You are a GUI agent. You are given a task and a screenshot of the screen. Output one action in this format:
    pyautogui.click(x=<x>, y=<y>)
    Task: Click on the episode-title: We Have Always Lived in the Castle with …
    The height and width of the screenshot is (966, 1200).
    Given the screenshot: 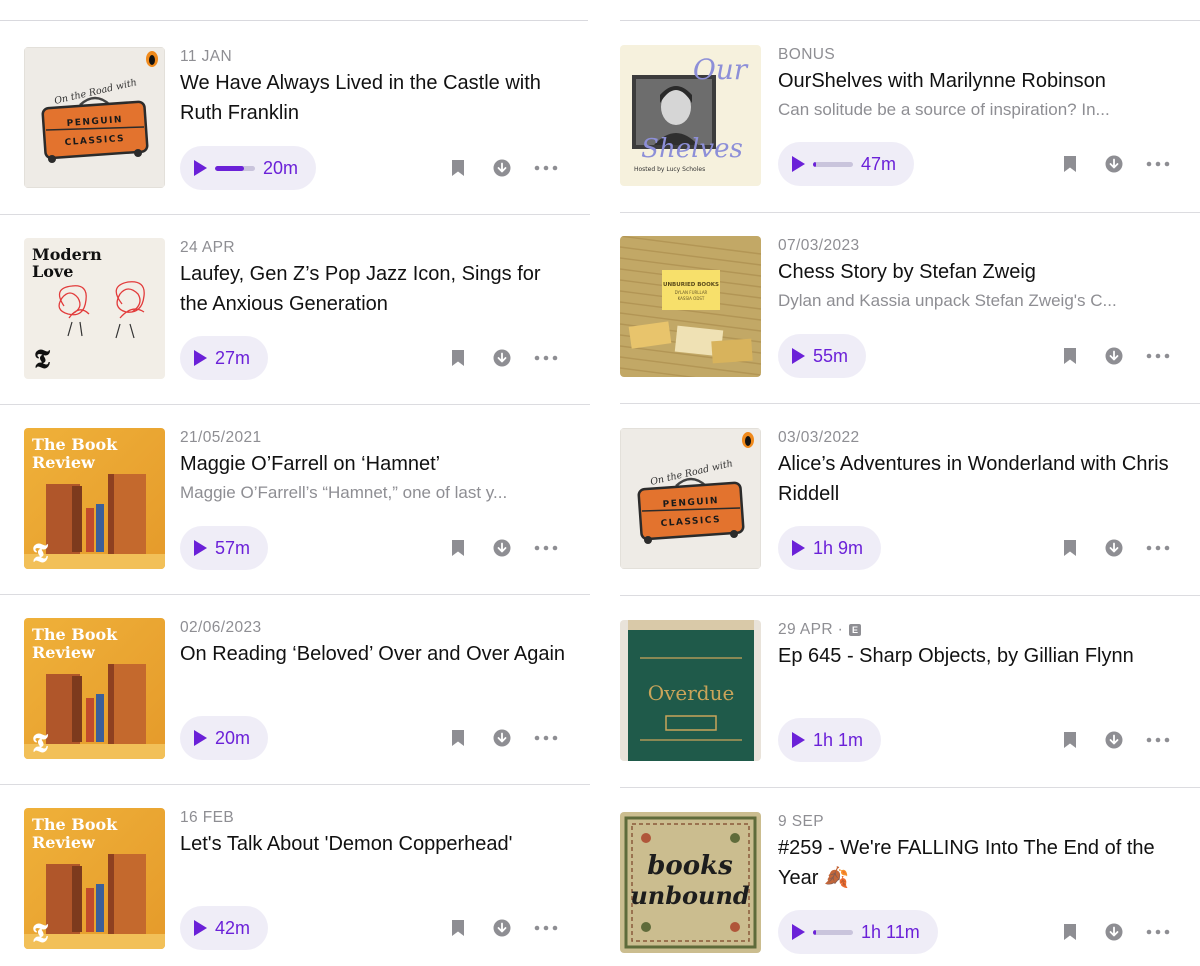 What is the action you would take?
    pyautogui.click(x=375, y=98)
    